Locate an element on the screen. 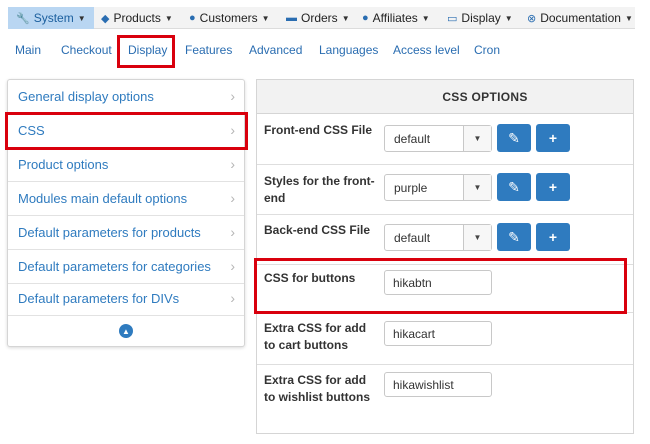 Image resolution: width=650 pixels, height=444 pixels. life-ring-icon: ⊗ is located at coordinates (532, 18).